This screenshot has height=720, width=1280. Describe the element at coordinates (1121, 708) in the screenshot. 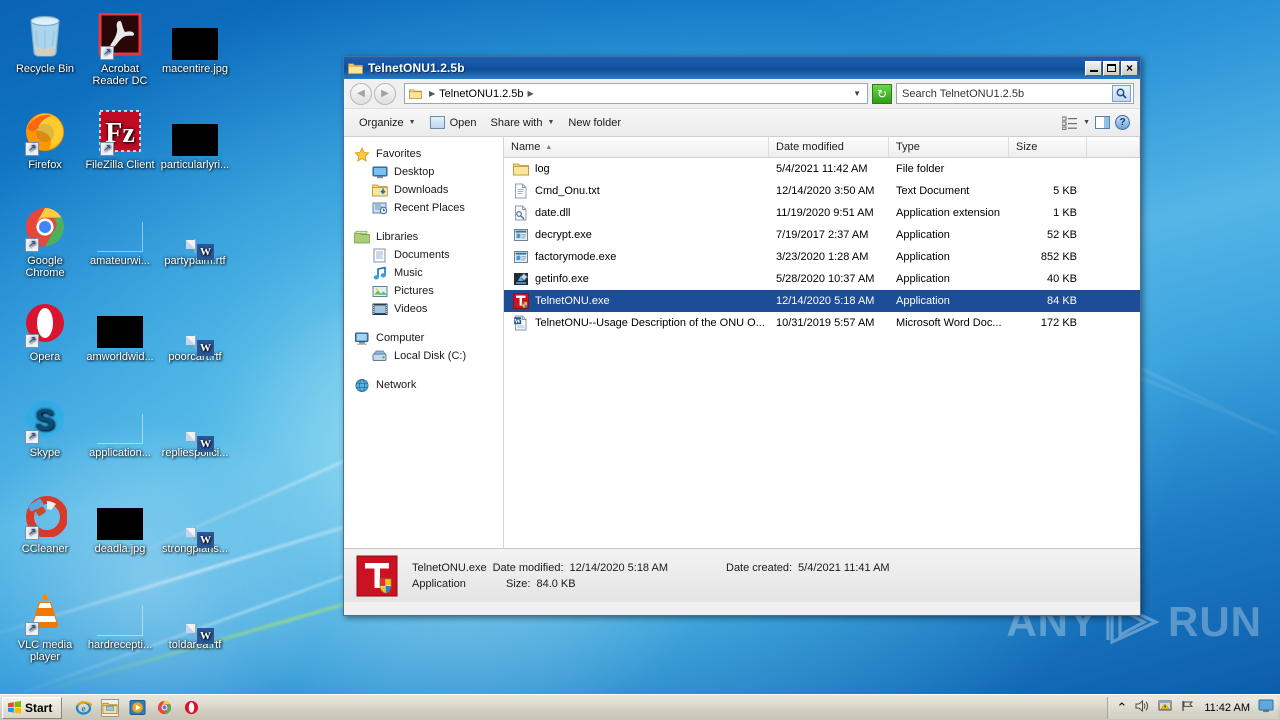

I see `show-hidden-icons-button: ⌃` at that location.